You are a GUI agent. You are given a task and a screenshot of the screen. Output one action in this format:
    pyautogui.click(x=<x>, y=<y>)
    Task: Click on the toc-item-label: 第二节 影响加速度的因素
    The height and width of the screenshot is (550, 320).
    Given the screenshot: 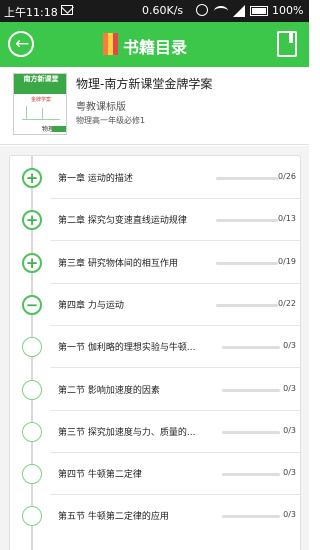 What is the action you would take?
    pyautogui.click(x=109, y=390)
    